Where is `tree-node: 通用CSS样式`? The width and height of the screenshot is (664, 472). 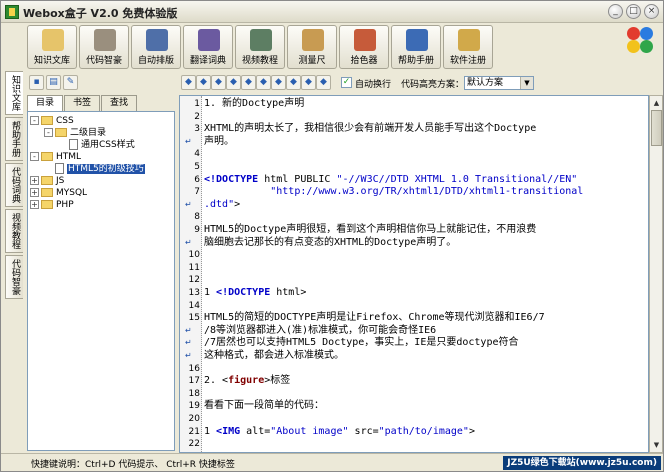
tree-node: 通用CSS样式 is located at coordinates (101, 145).